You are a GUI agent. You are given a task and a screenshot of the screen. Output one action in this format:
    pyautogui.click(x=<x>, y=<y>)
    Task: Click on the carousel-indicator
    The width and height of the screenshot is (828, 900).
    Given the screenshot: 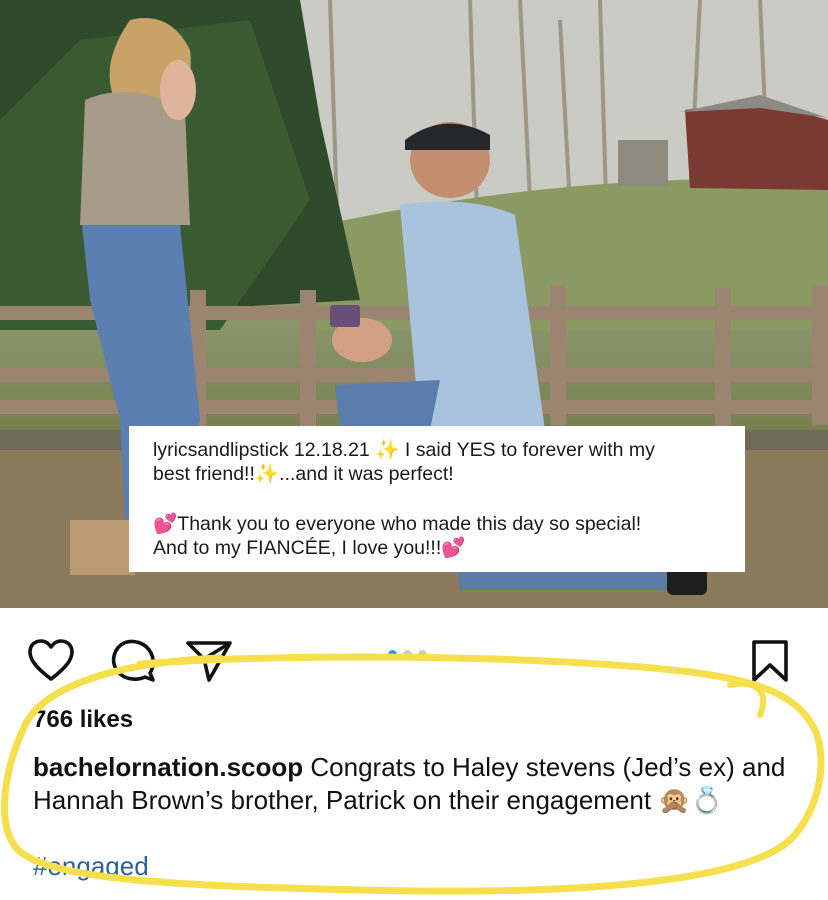 What is the action you would take?
    pyautogui.click(x=407, y=654)
    